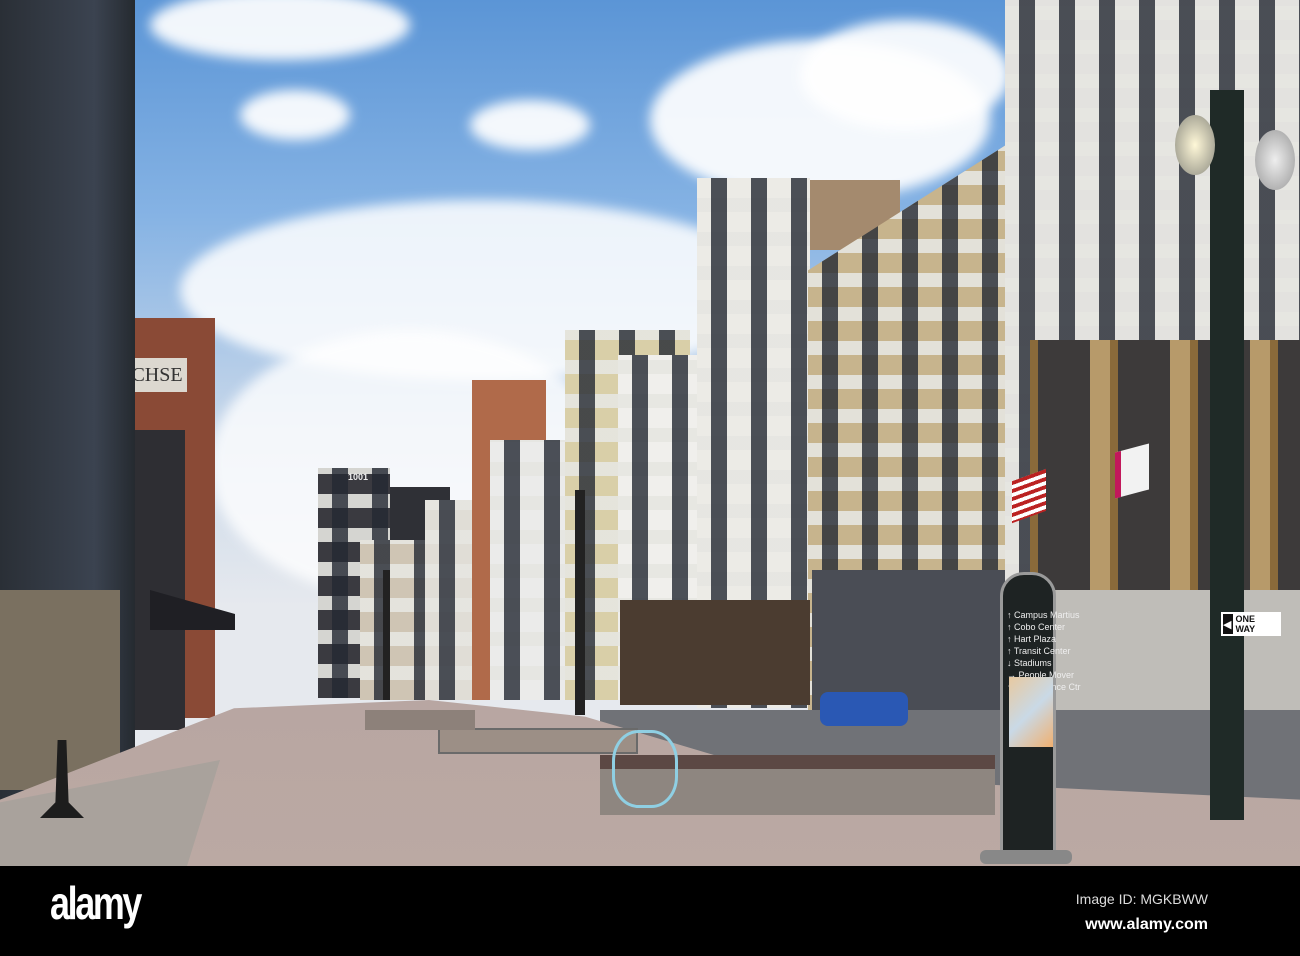 The image size is (1300, 956). I want to click on storefront, so click(909, 640).